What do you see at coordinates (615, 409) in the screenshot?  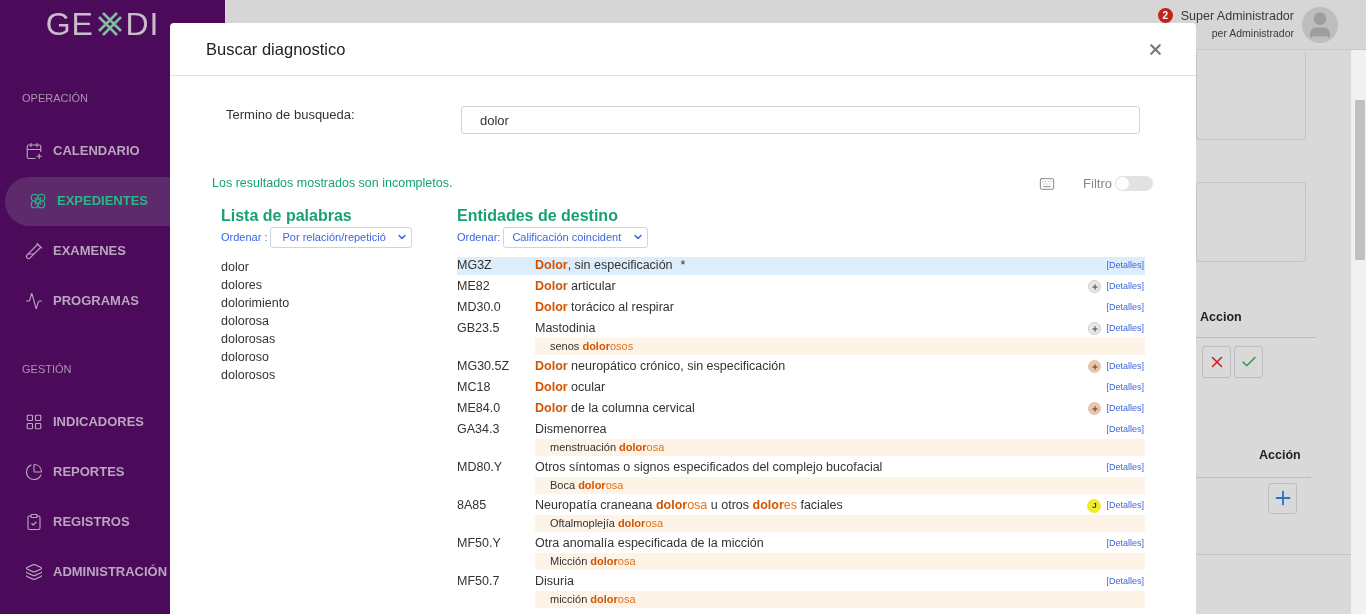 I see `description-cell-text: Dolor de la columna cervical` at bounding box center [615, 409].